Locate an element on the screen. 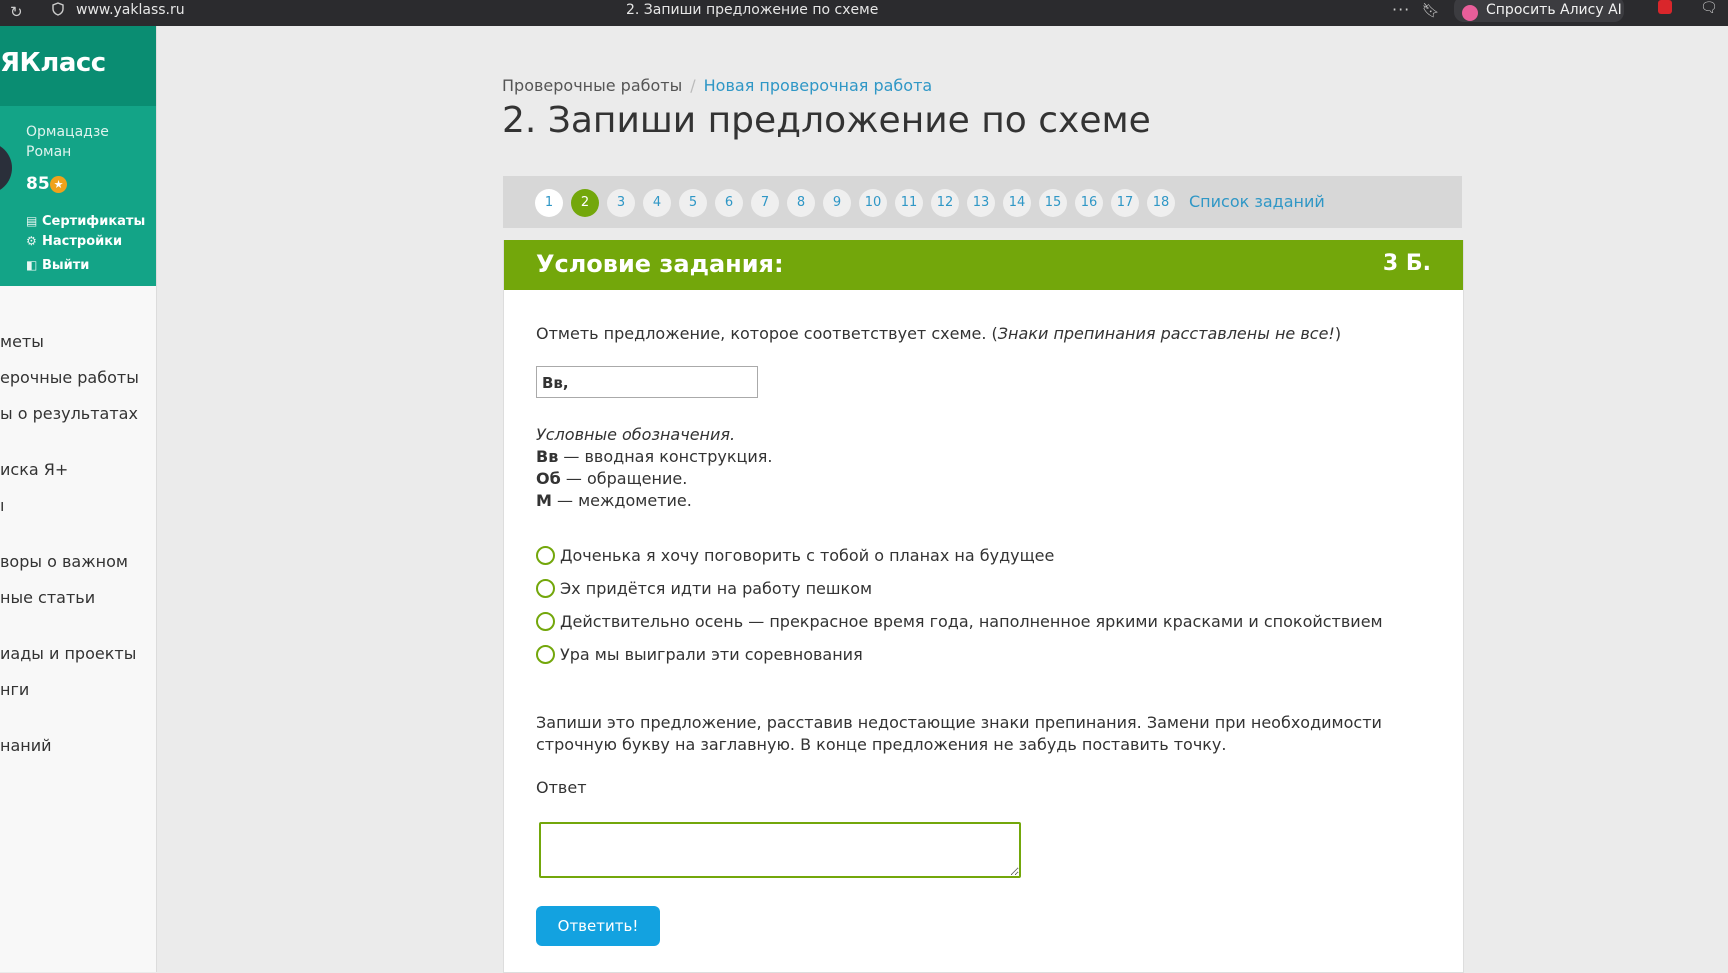 The height and width of the screenshot is (973, 1728). task-header-title: Условие задания: is located at coordinates (660, 264).